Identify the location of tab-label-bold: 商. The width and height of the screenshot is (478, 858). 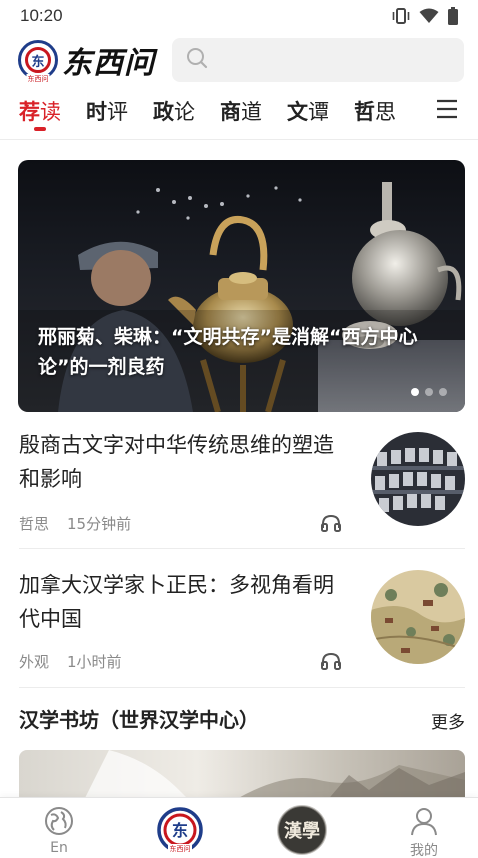
(230, 112).